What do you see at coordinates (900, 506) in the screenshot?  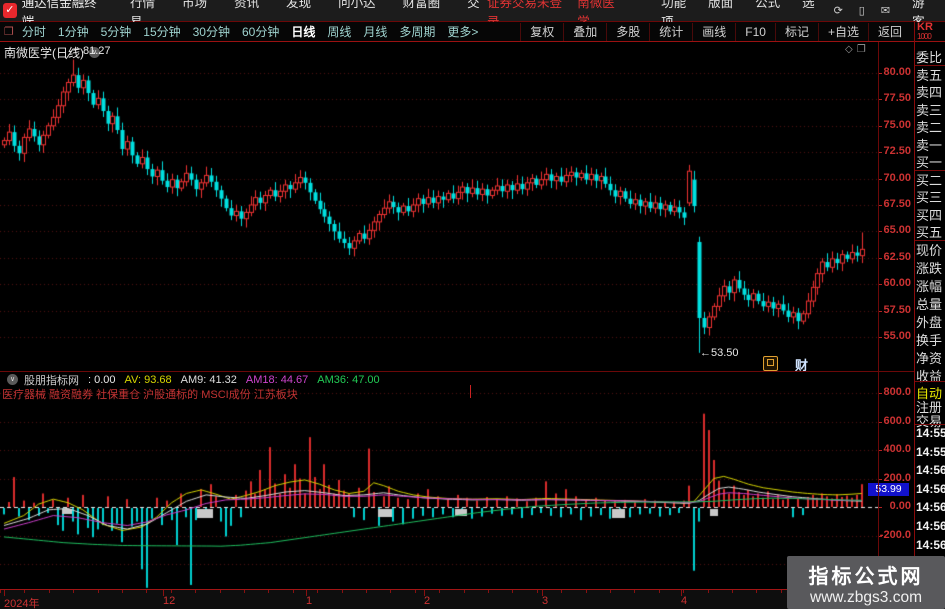 I see `indicator-axis-label: 0.00` at bounding box center [900, 506].